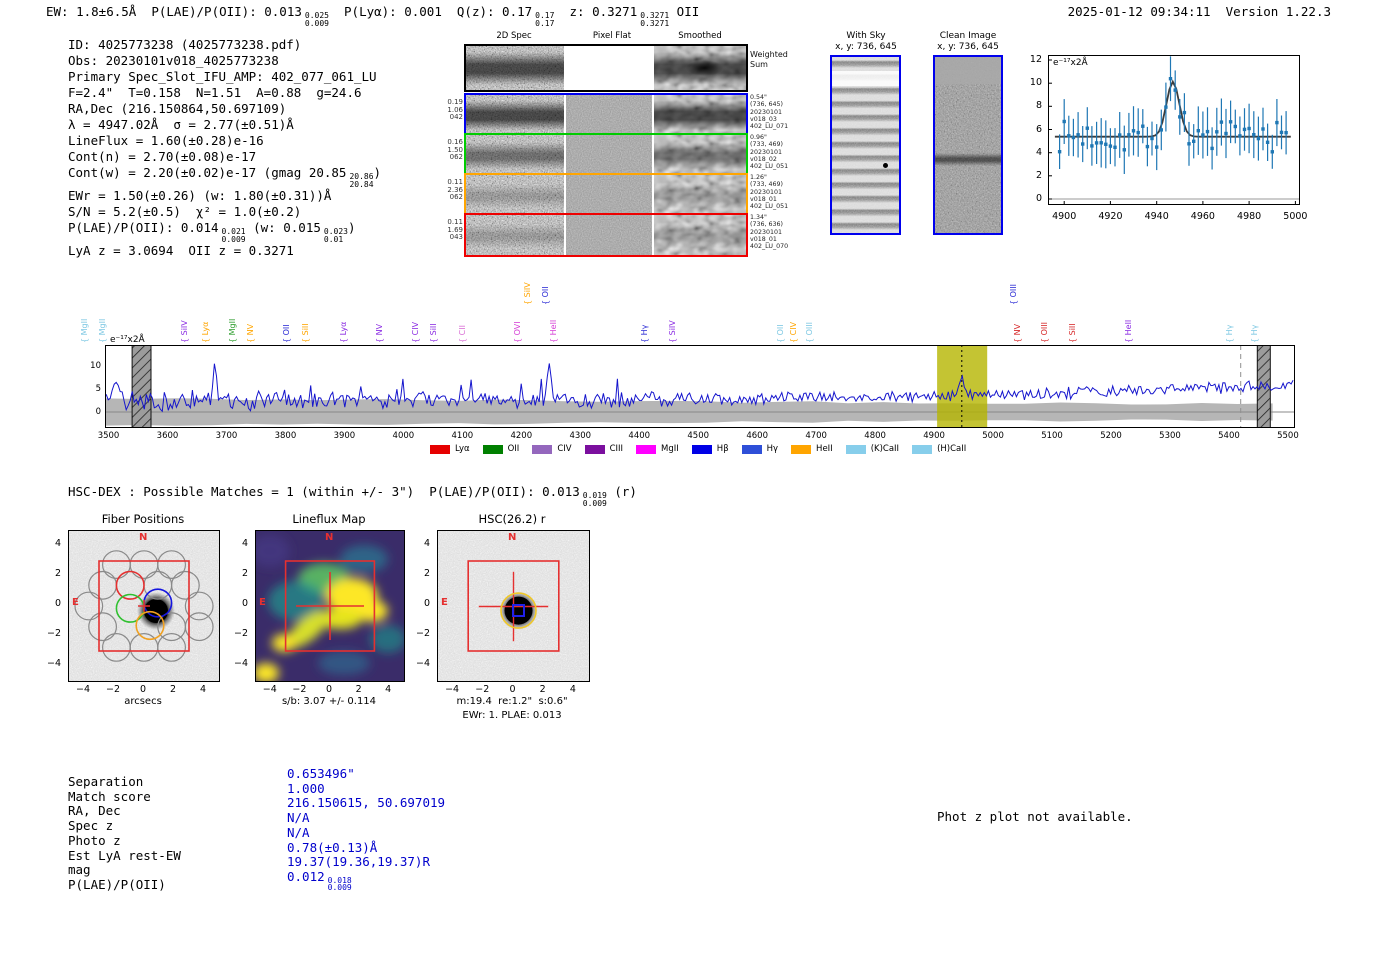 The height and width of the screenshot is (953, 1400). What do you see at coordinates (513, 449) in the screenshot?
I see `legend-label: OII` at bounding box center [513, 449].